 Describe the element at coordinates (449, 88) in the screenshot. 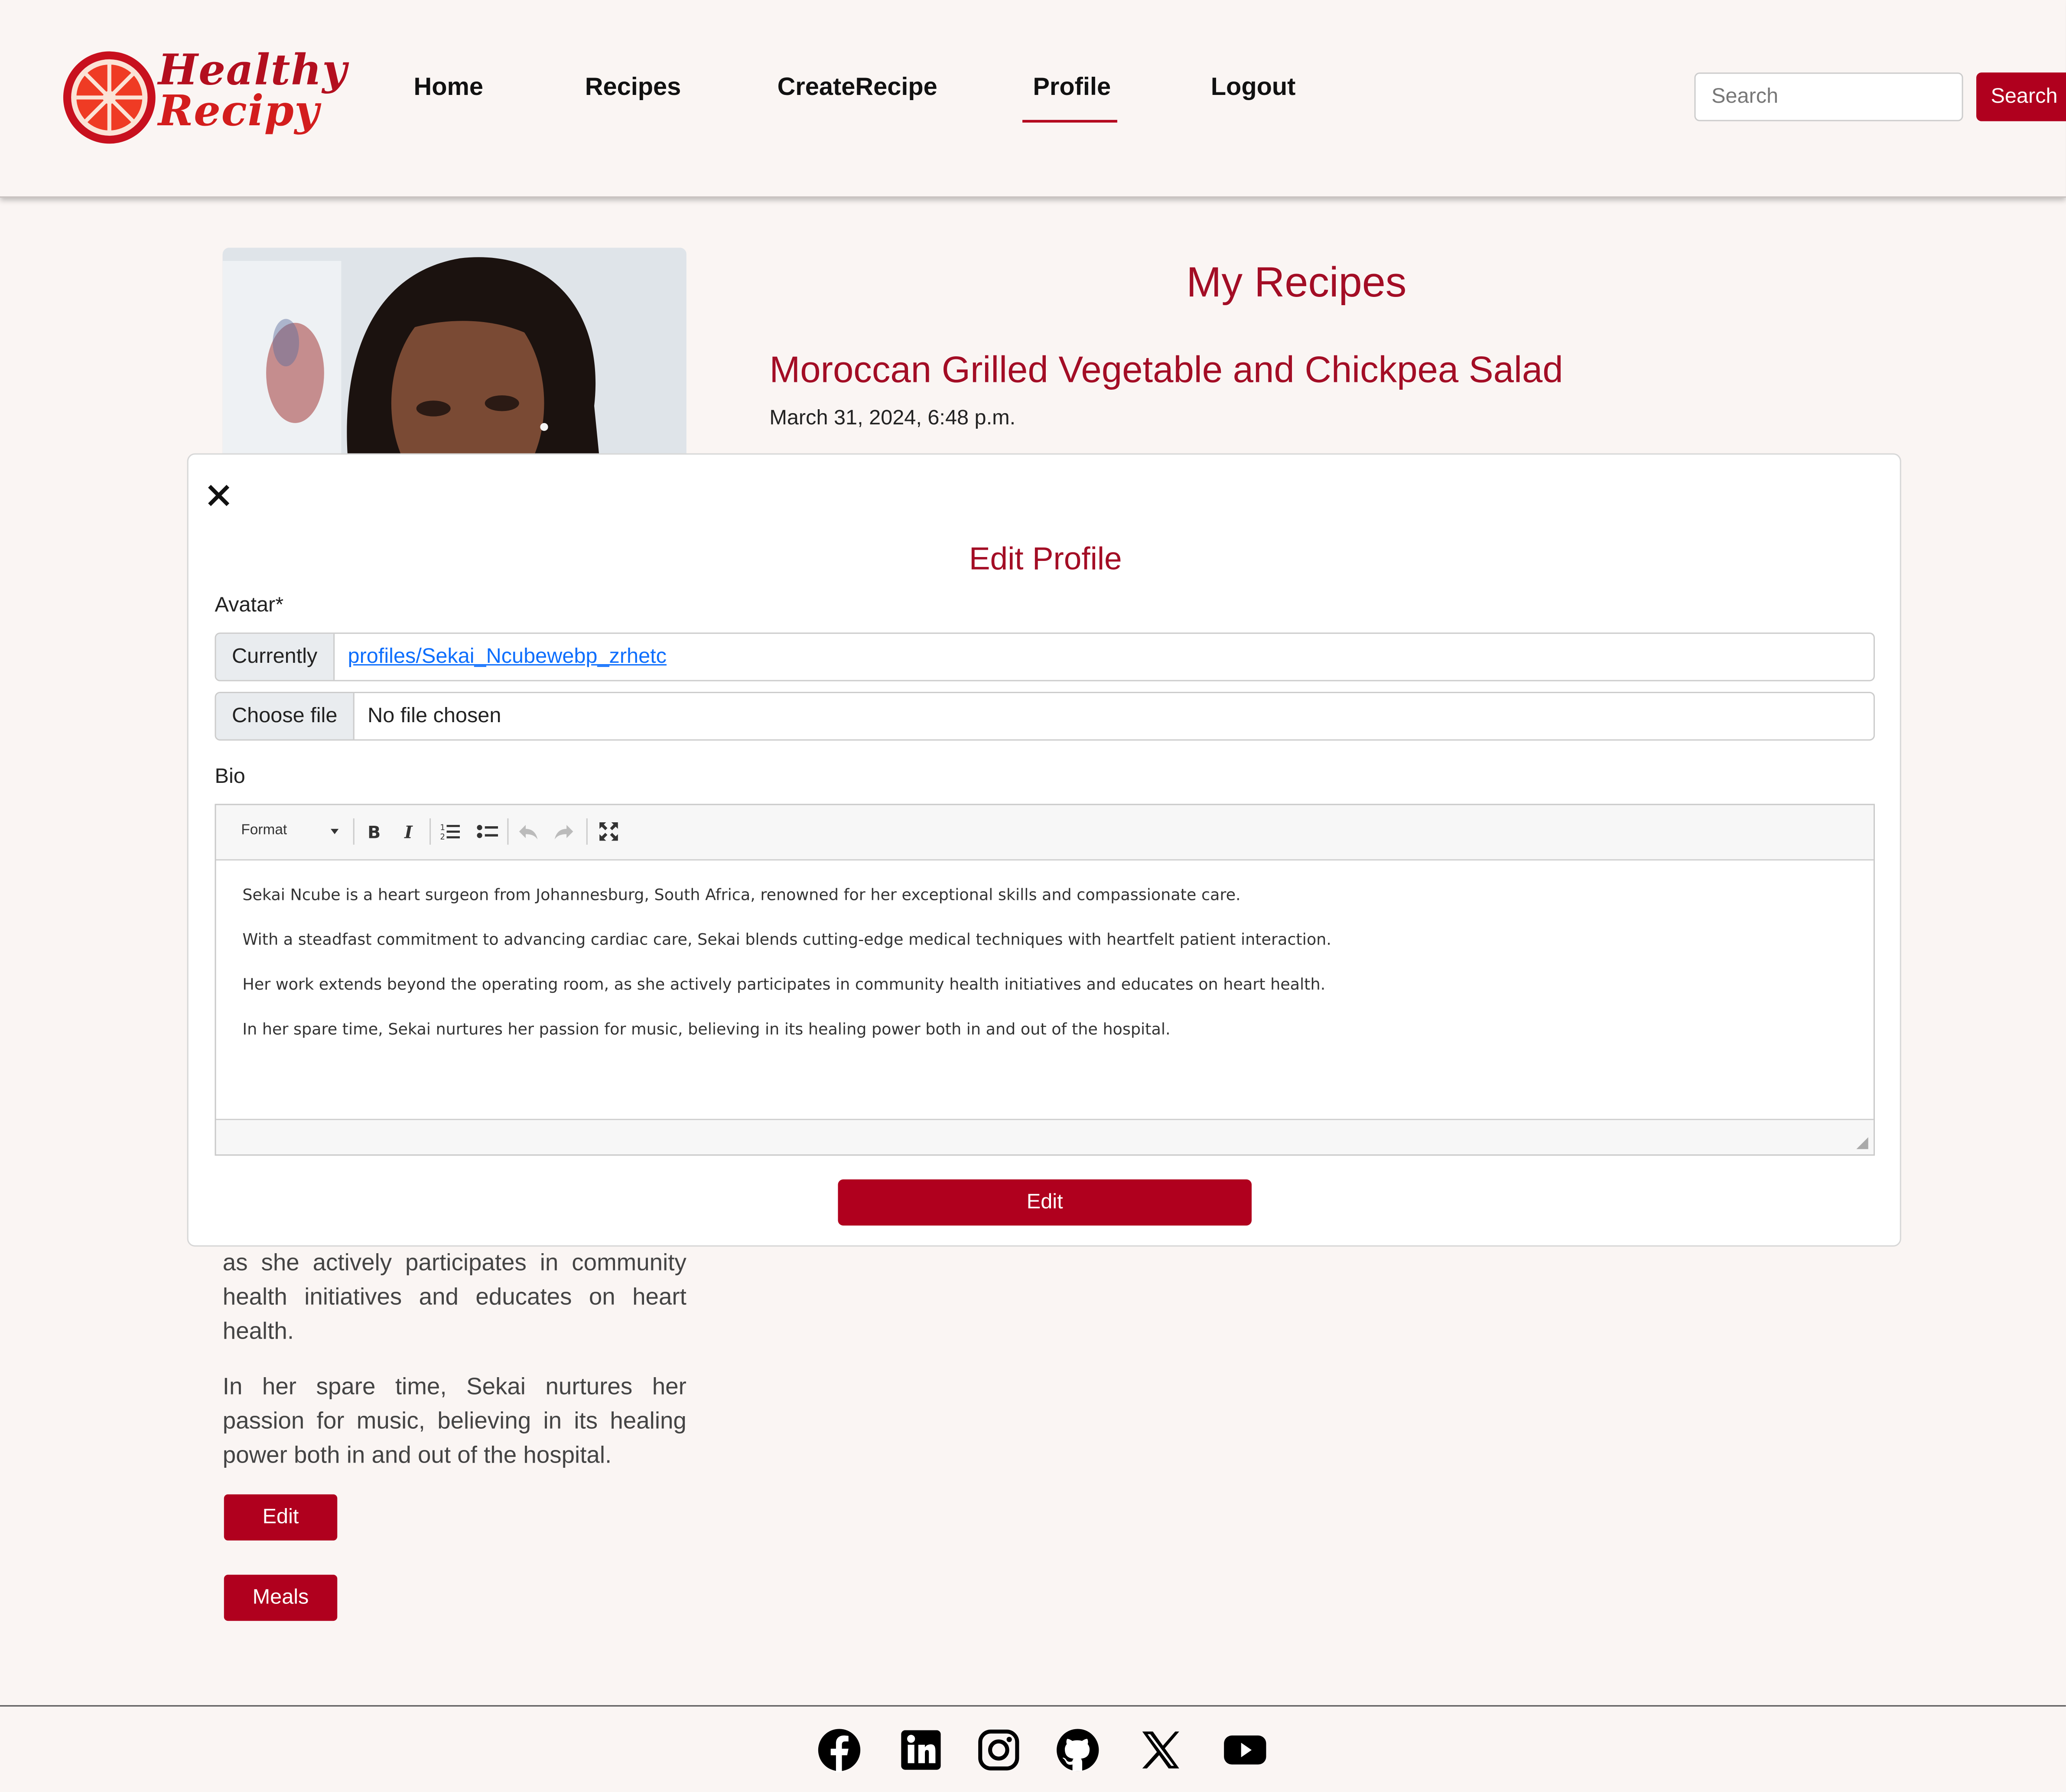

I see `nav-home: Home` at that location.